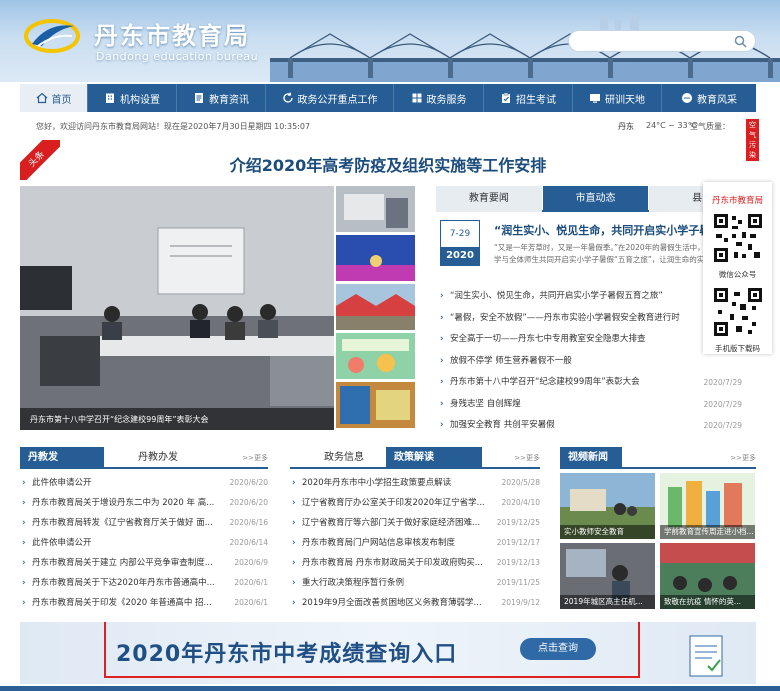  I want to click on clipboard-icon, so click(506, 97).